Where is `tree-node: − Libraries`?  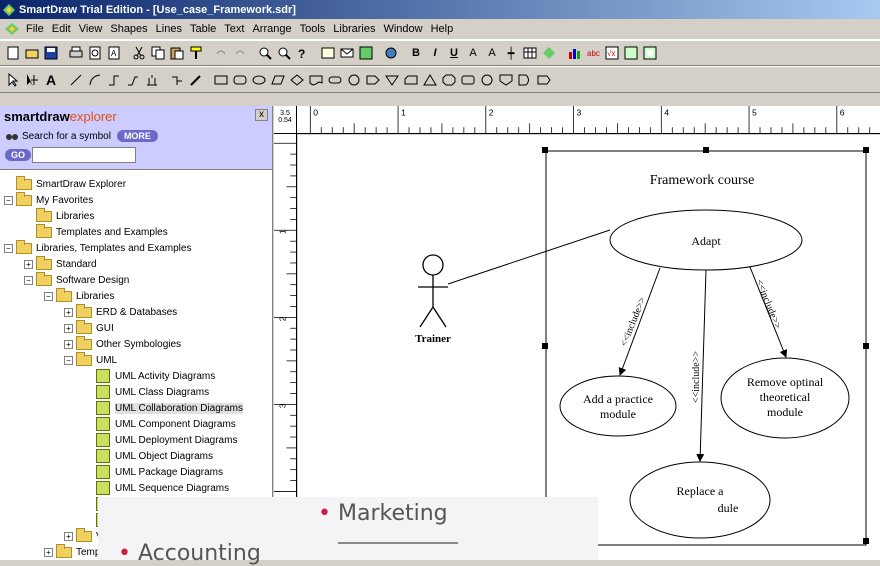 tree-node: − Libraries is located at coordinates (79, 295).